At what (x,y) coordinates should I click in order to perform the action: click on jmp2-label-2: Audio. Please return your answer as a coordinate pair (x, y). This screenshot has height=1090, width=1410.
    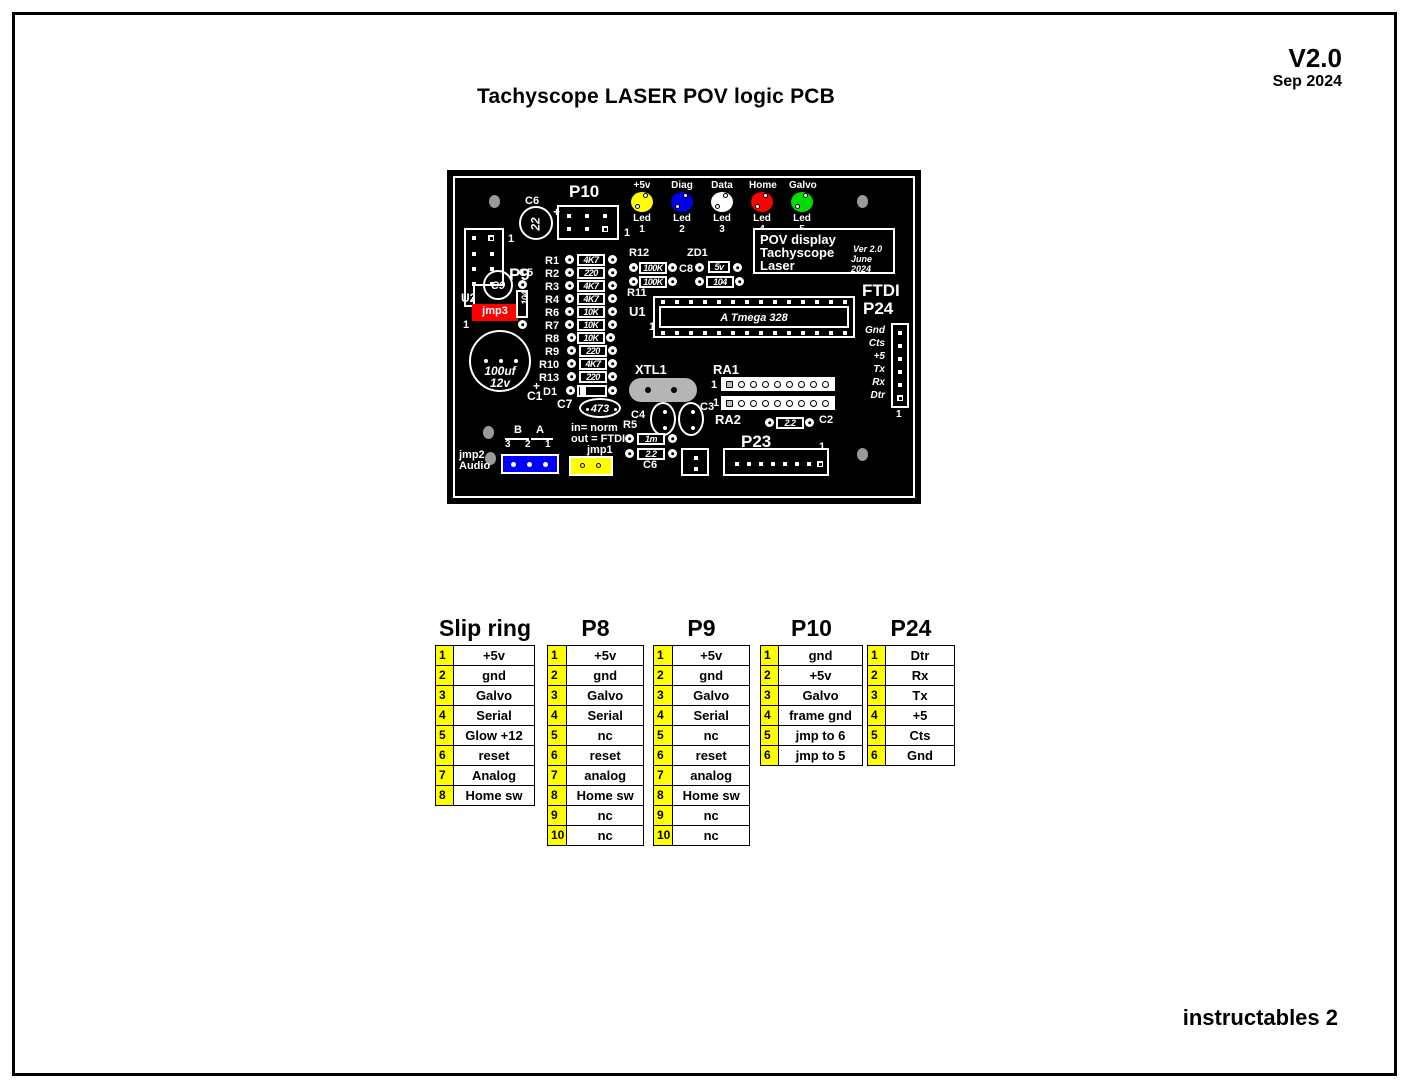
    Looking at the image, I should click on (475, 466).